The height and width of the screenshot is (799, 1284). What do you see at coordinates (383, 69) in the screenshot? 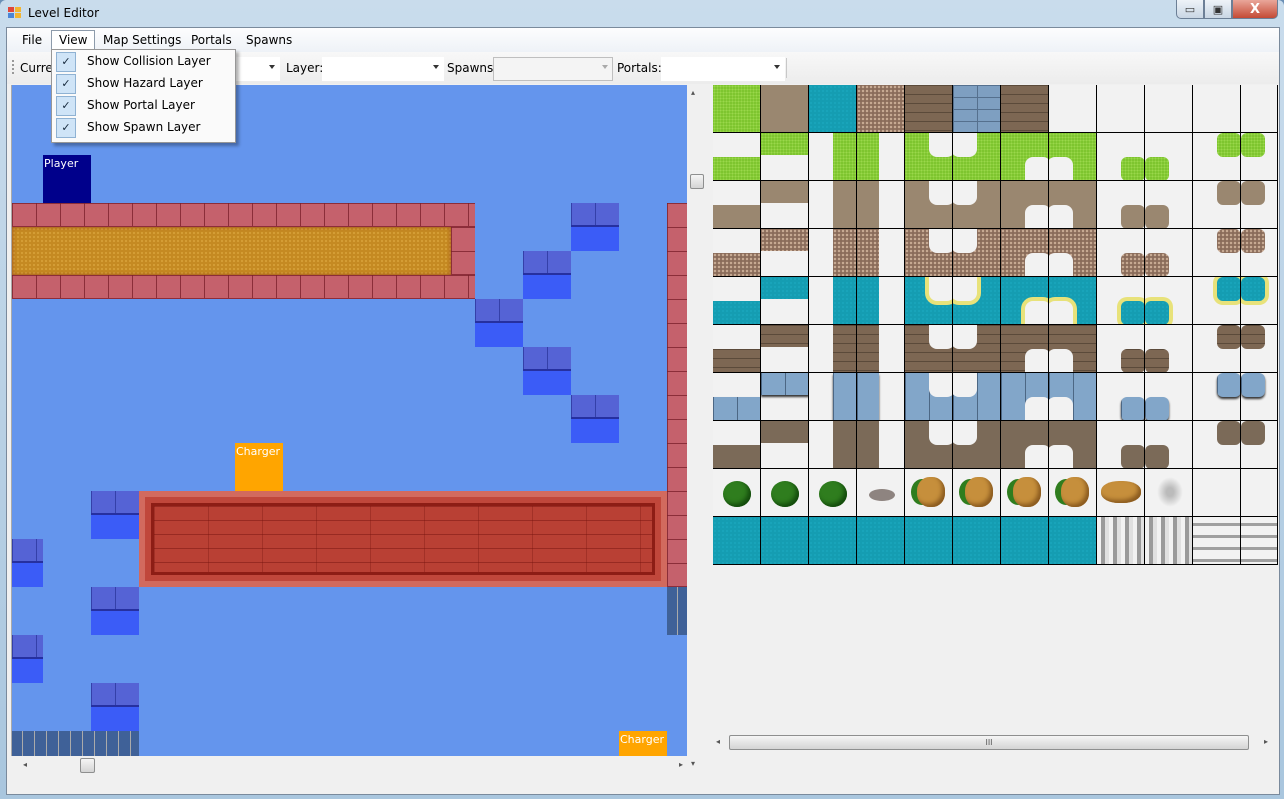
I see `layer-combo` at bounding box center [383, 69].